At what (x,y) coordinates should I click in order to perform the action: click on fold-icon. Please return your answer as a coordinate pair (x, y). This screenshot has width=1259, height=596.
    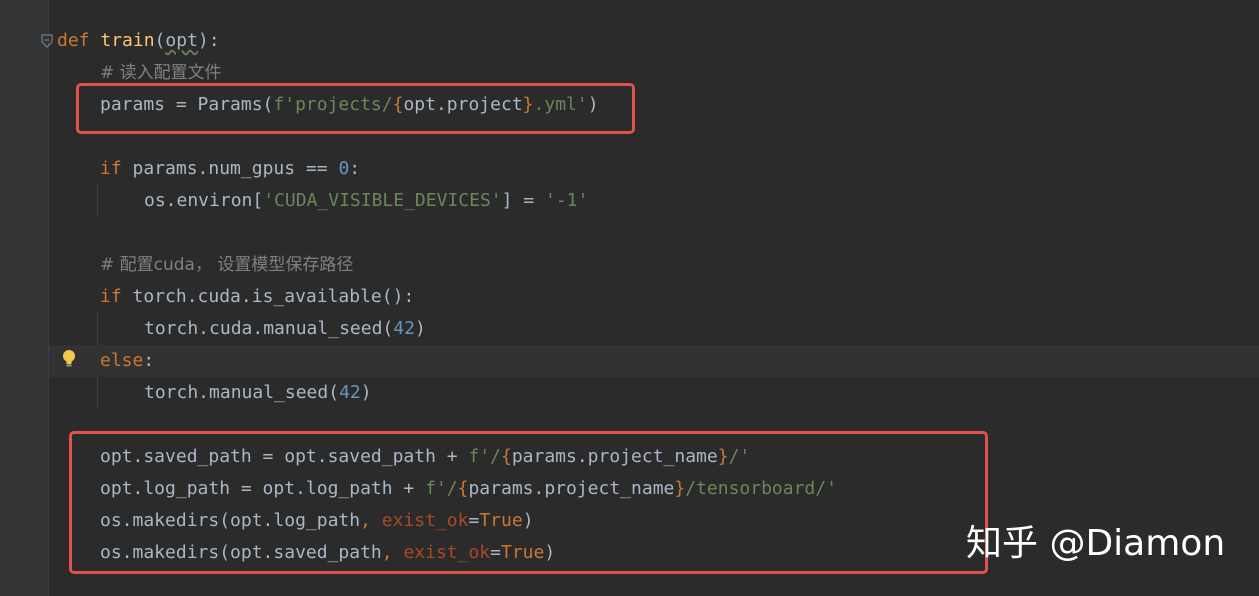
    Looking at the image, I should click on (47, 41).